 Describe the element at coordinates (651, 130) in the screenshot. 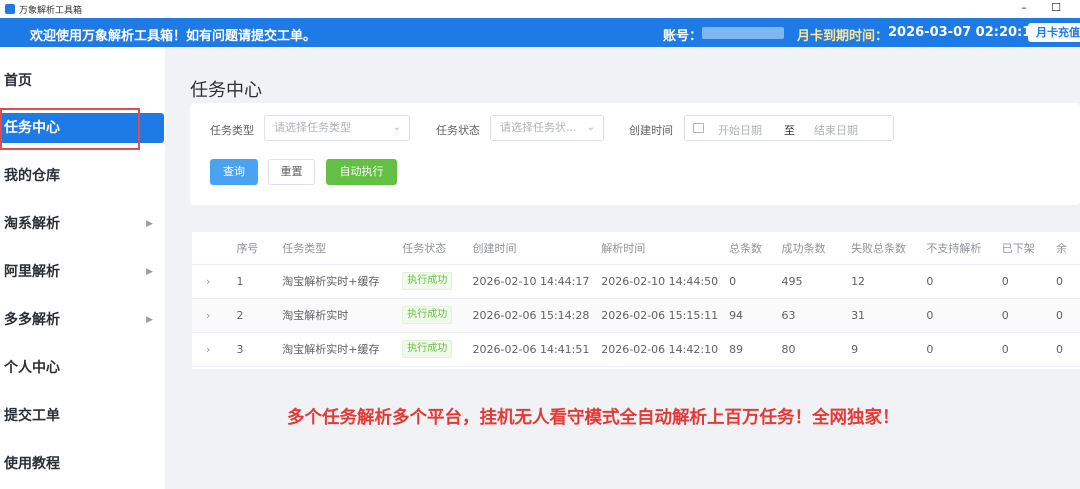

I see `created-time-label: 创建时间` at that location.